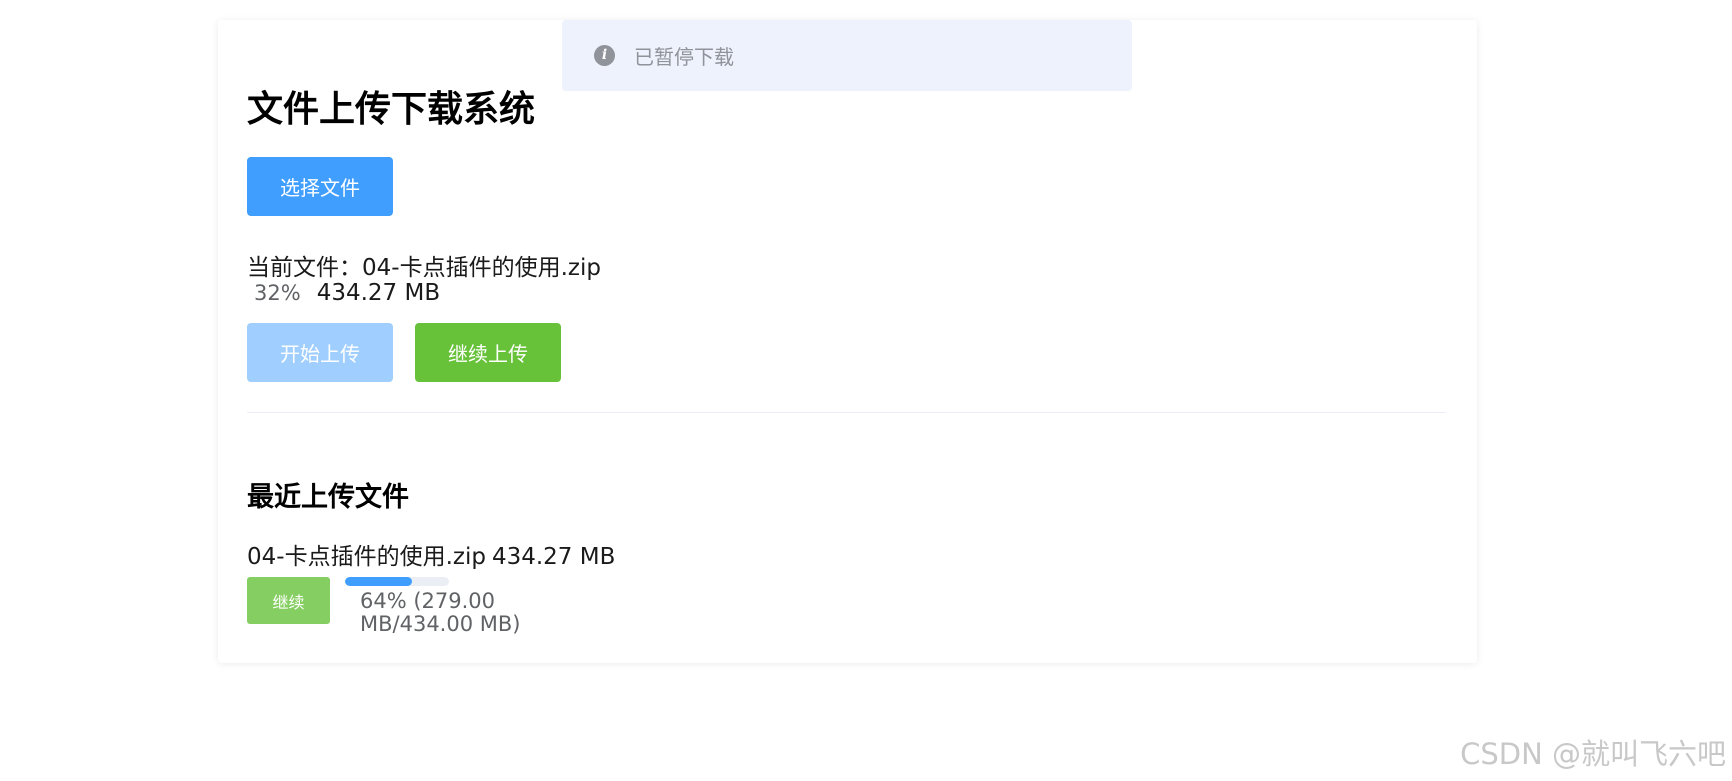  I want to click on section-divider, so click(846, 412).